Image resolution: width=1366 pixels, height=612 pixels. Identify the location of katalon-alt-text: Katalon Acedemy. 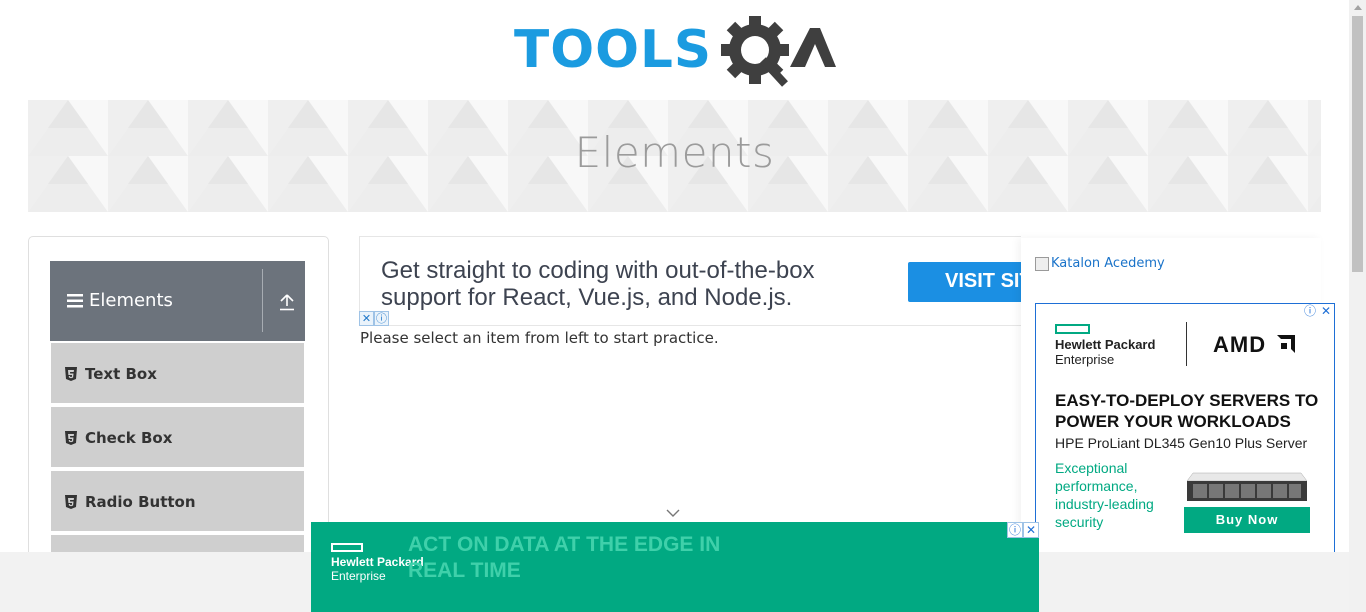
(1108, 263).